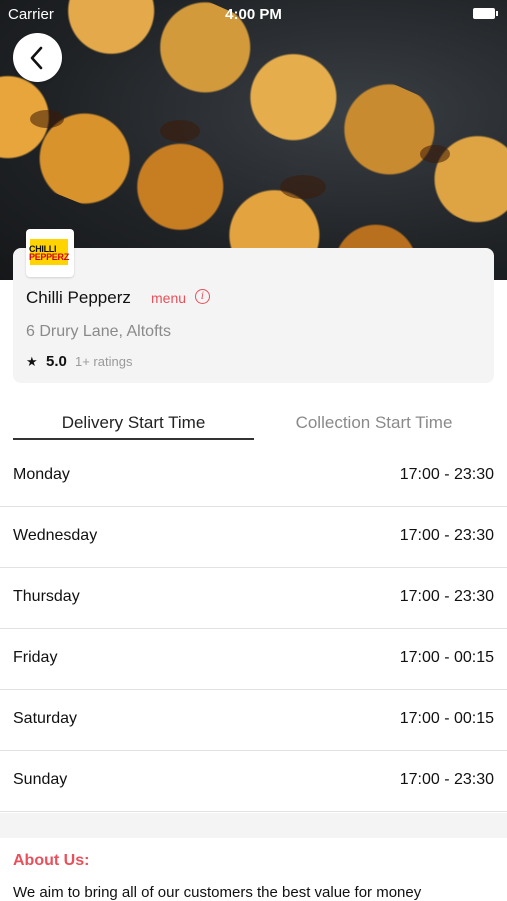  Describe the element at coordinates (104, 361) in the screenshot. I see `rating-count: 1+ ratings` at that location.